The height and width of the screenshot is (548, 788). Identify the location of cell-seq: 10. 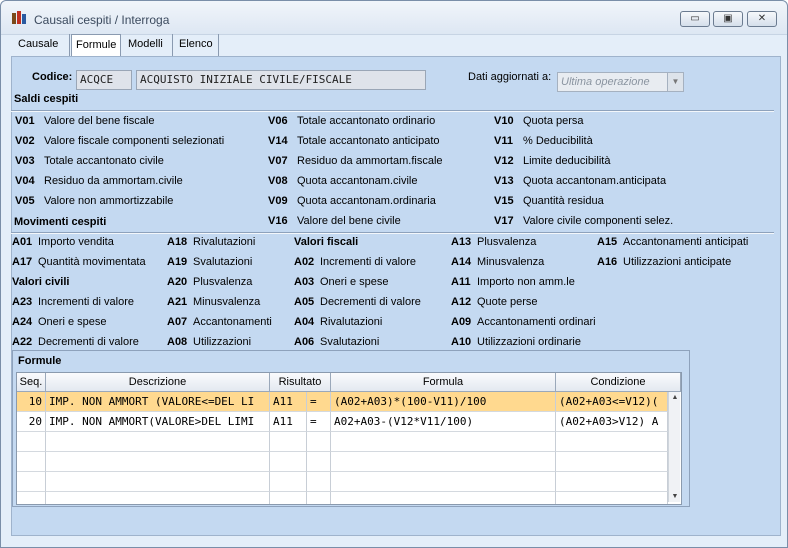
(31, 402).